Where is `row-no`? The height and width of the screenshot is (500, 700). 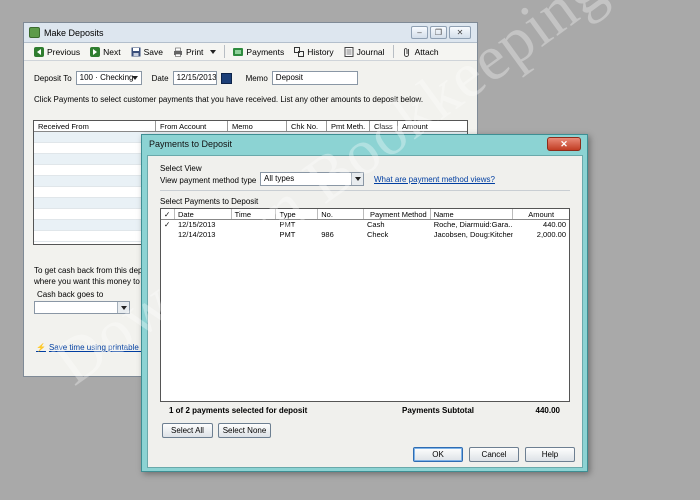 row-no is located at coordinates (341, 225).